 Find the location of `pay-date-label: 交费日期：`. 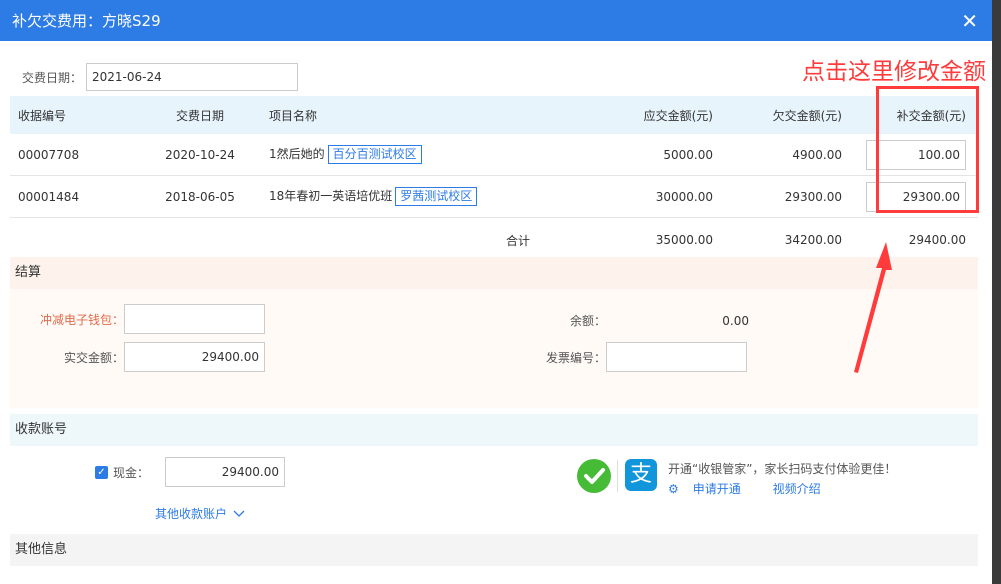

pay-date-label: 交费日期： is located at coordinates (52, 77).